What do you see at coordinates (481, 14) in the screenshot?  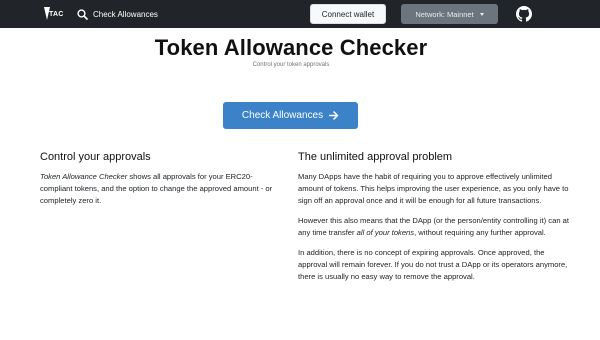 I see `caret-down-icon` at bounding box center [481, 14].